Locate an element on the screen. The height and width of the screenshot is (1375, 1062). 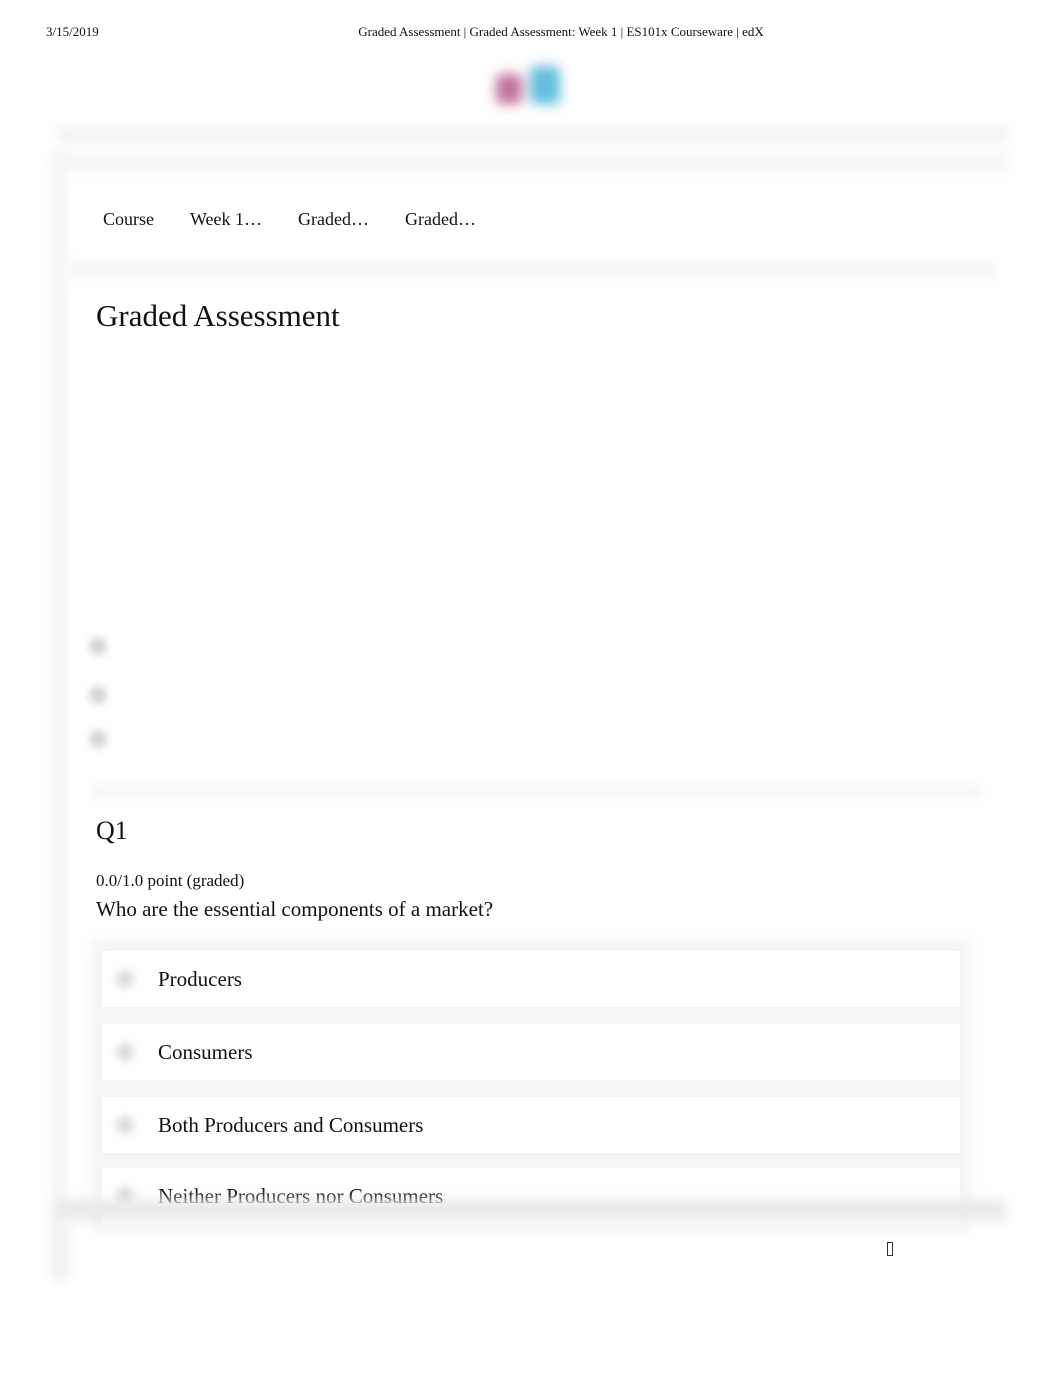
answer-option: Both Producers and Consumers is located at coordinates (531, 1125).